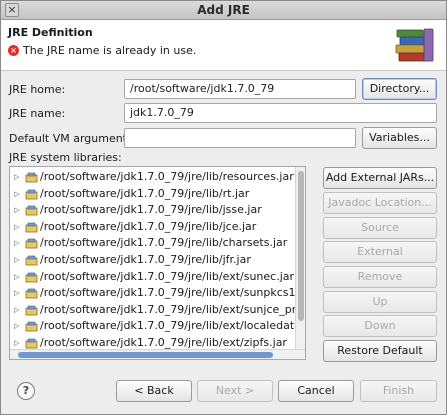  I want to click on next-button: Next >, so click(235, 391).